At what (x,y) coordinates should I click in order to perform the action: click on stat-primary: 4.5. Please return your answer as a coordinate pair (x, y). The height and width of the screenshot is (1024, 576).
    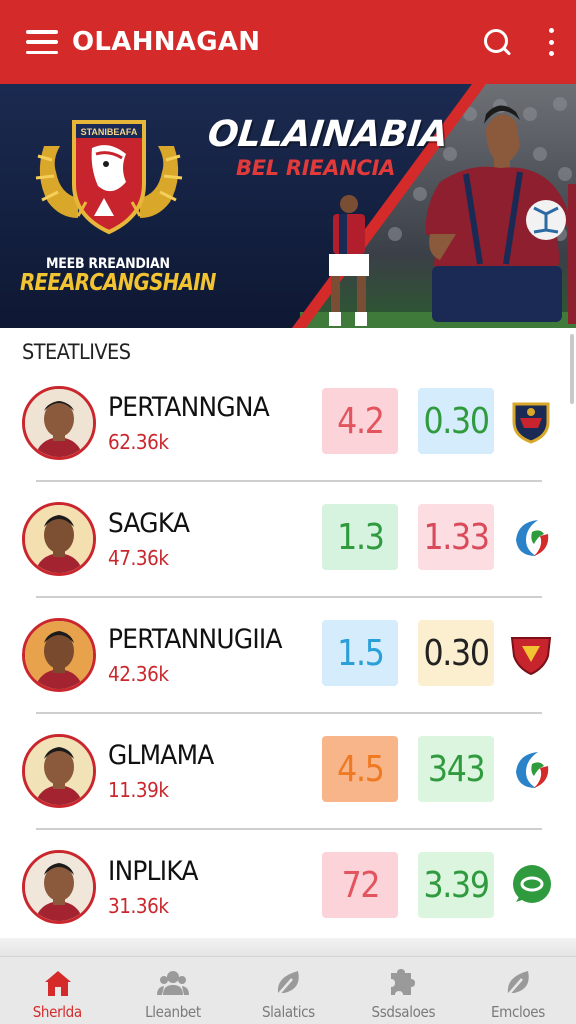
    Looking at the image, I should click on (360, 769).